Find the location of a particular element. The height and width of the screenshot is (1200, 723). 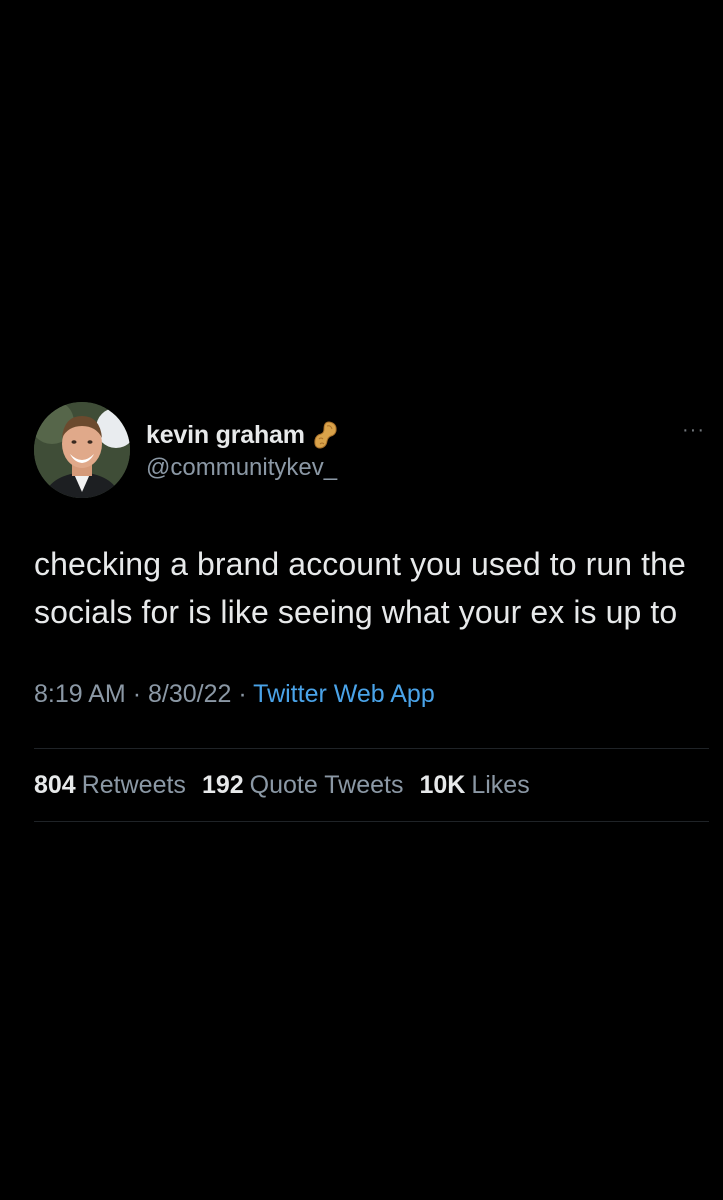

tweet-header: kevin graham @communitykev_ ··· is located at coordinates (371, 450).